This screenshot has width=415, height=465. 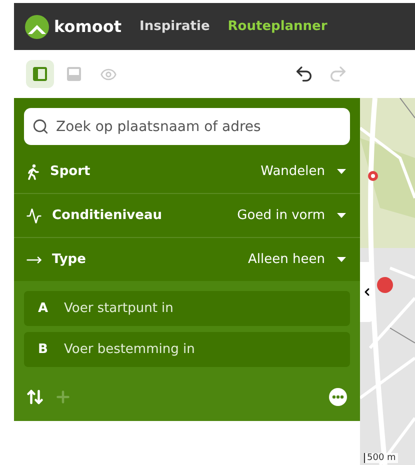 I want to click on search-icon, so click(x=40, y=126).